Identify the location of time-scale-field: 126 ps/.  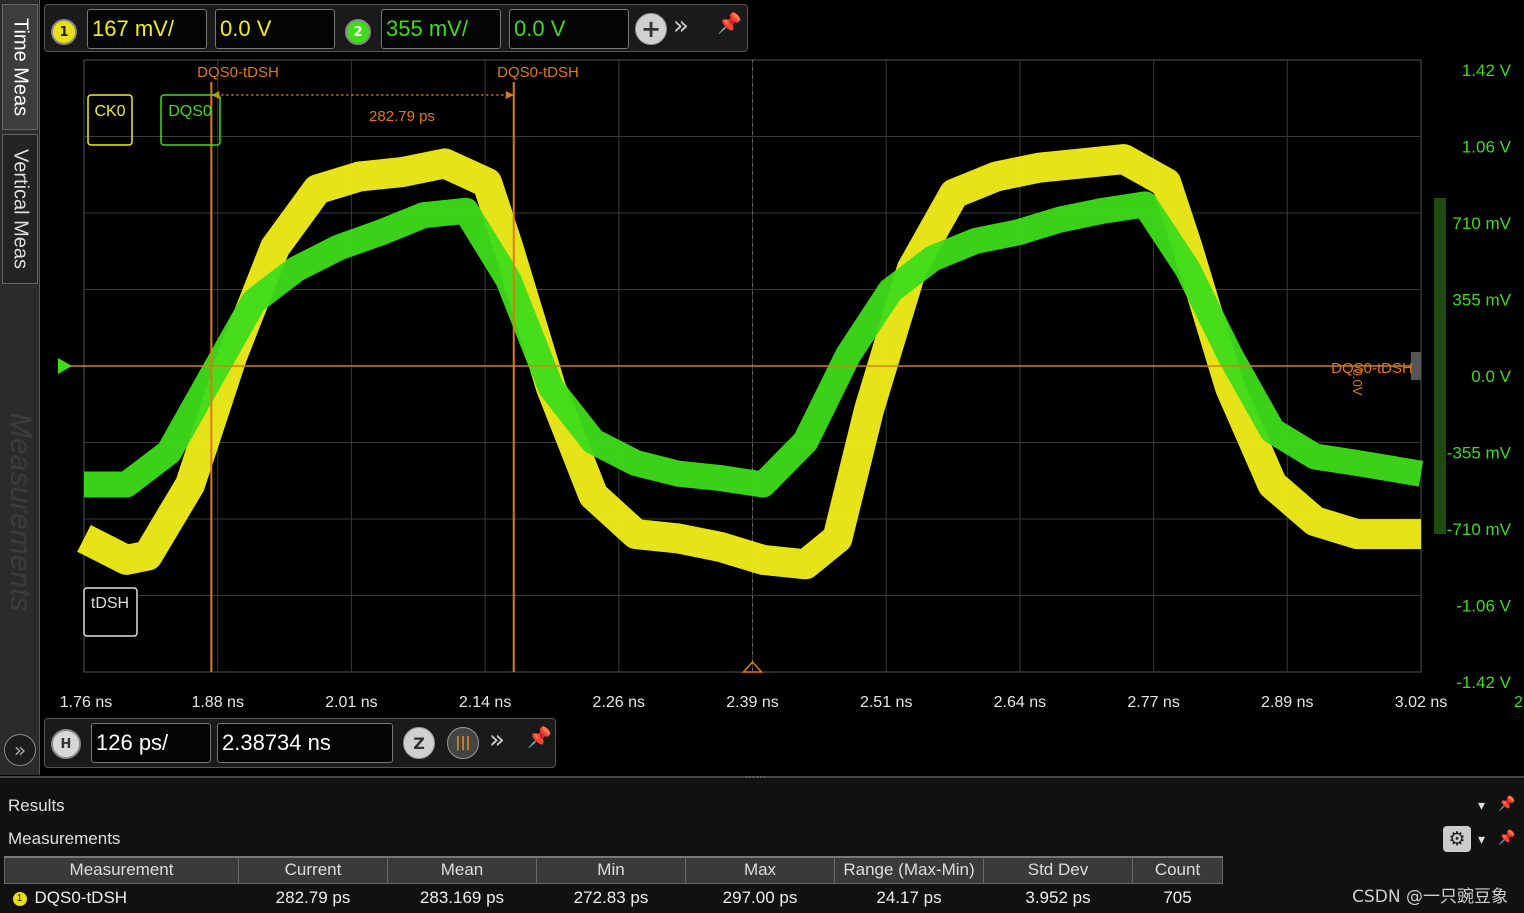
(151, 743).